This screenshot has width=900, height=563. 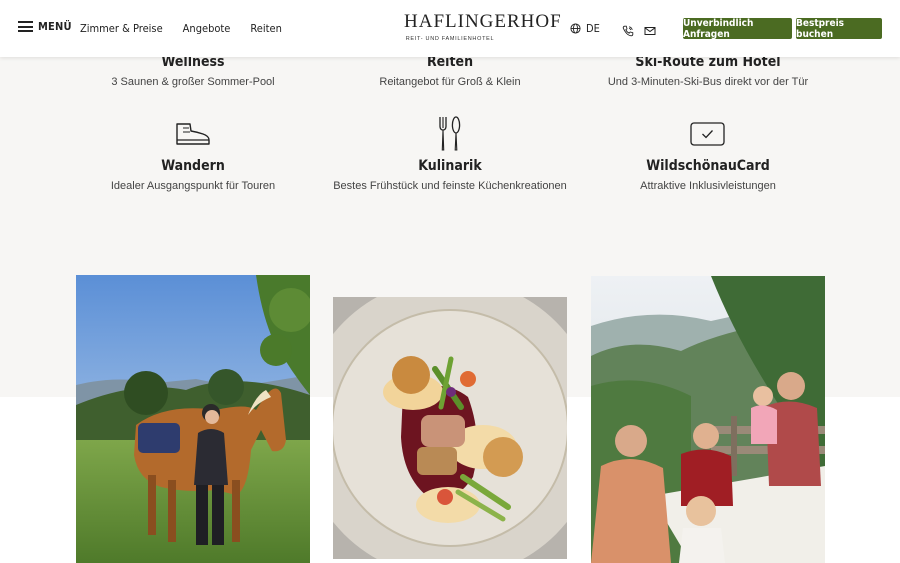 What do you see at coordinates (585, 28) in the screenshot?
I see `language-switcher: DE` at bounding box center [585, 28].